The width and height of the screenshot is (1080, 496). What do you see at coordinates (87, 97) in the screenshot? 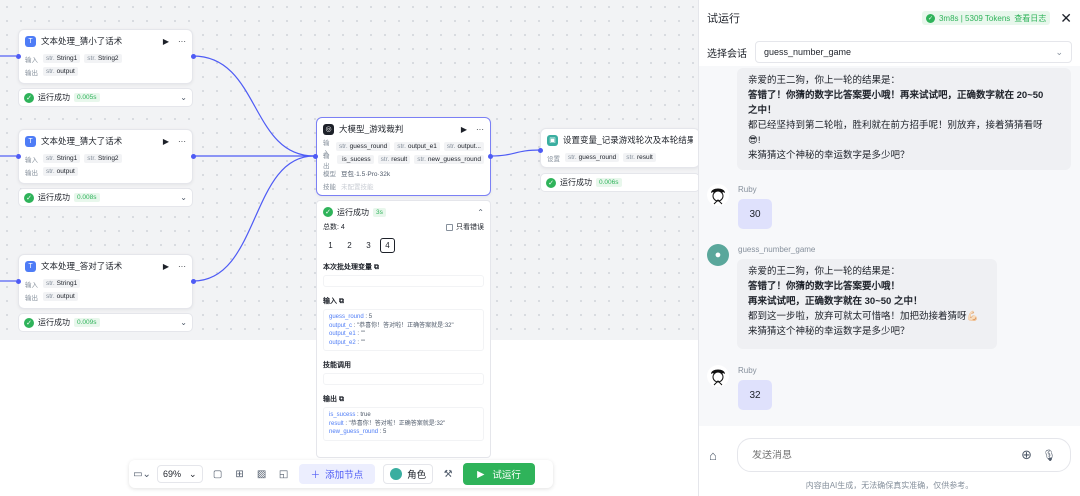
I see `run-duration: 0.005s` at bounding box center [87, 97].